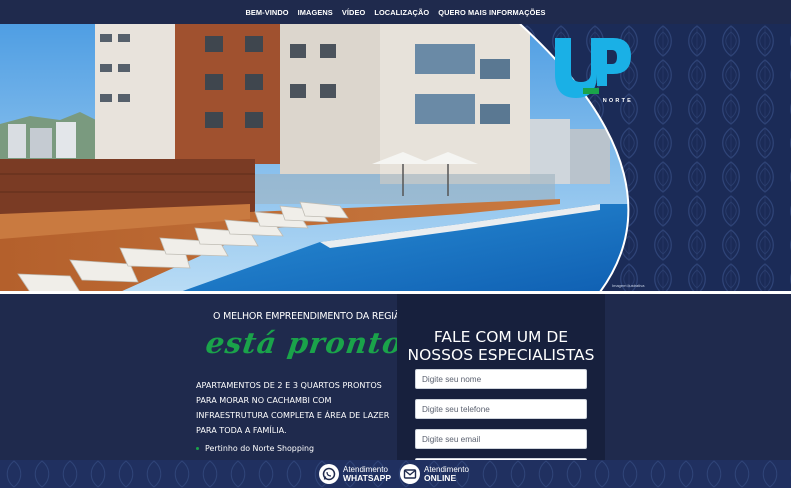 This screenshot has width=791, height=488. I want to click on nav-link-quero-mais-informacoes: QUERO MAIS INFORMAÇÕES, so click(491, 12).